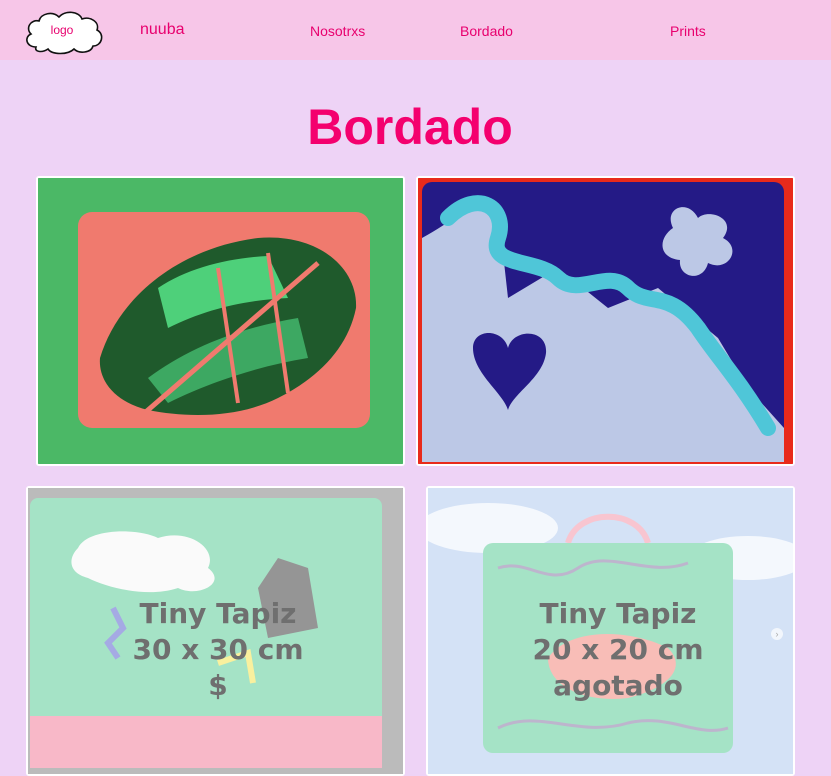  I want to click on product-info: Tiny Tapiz 30 x 30 cm $, so click(215, 650).